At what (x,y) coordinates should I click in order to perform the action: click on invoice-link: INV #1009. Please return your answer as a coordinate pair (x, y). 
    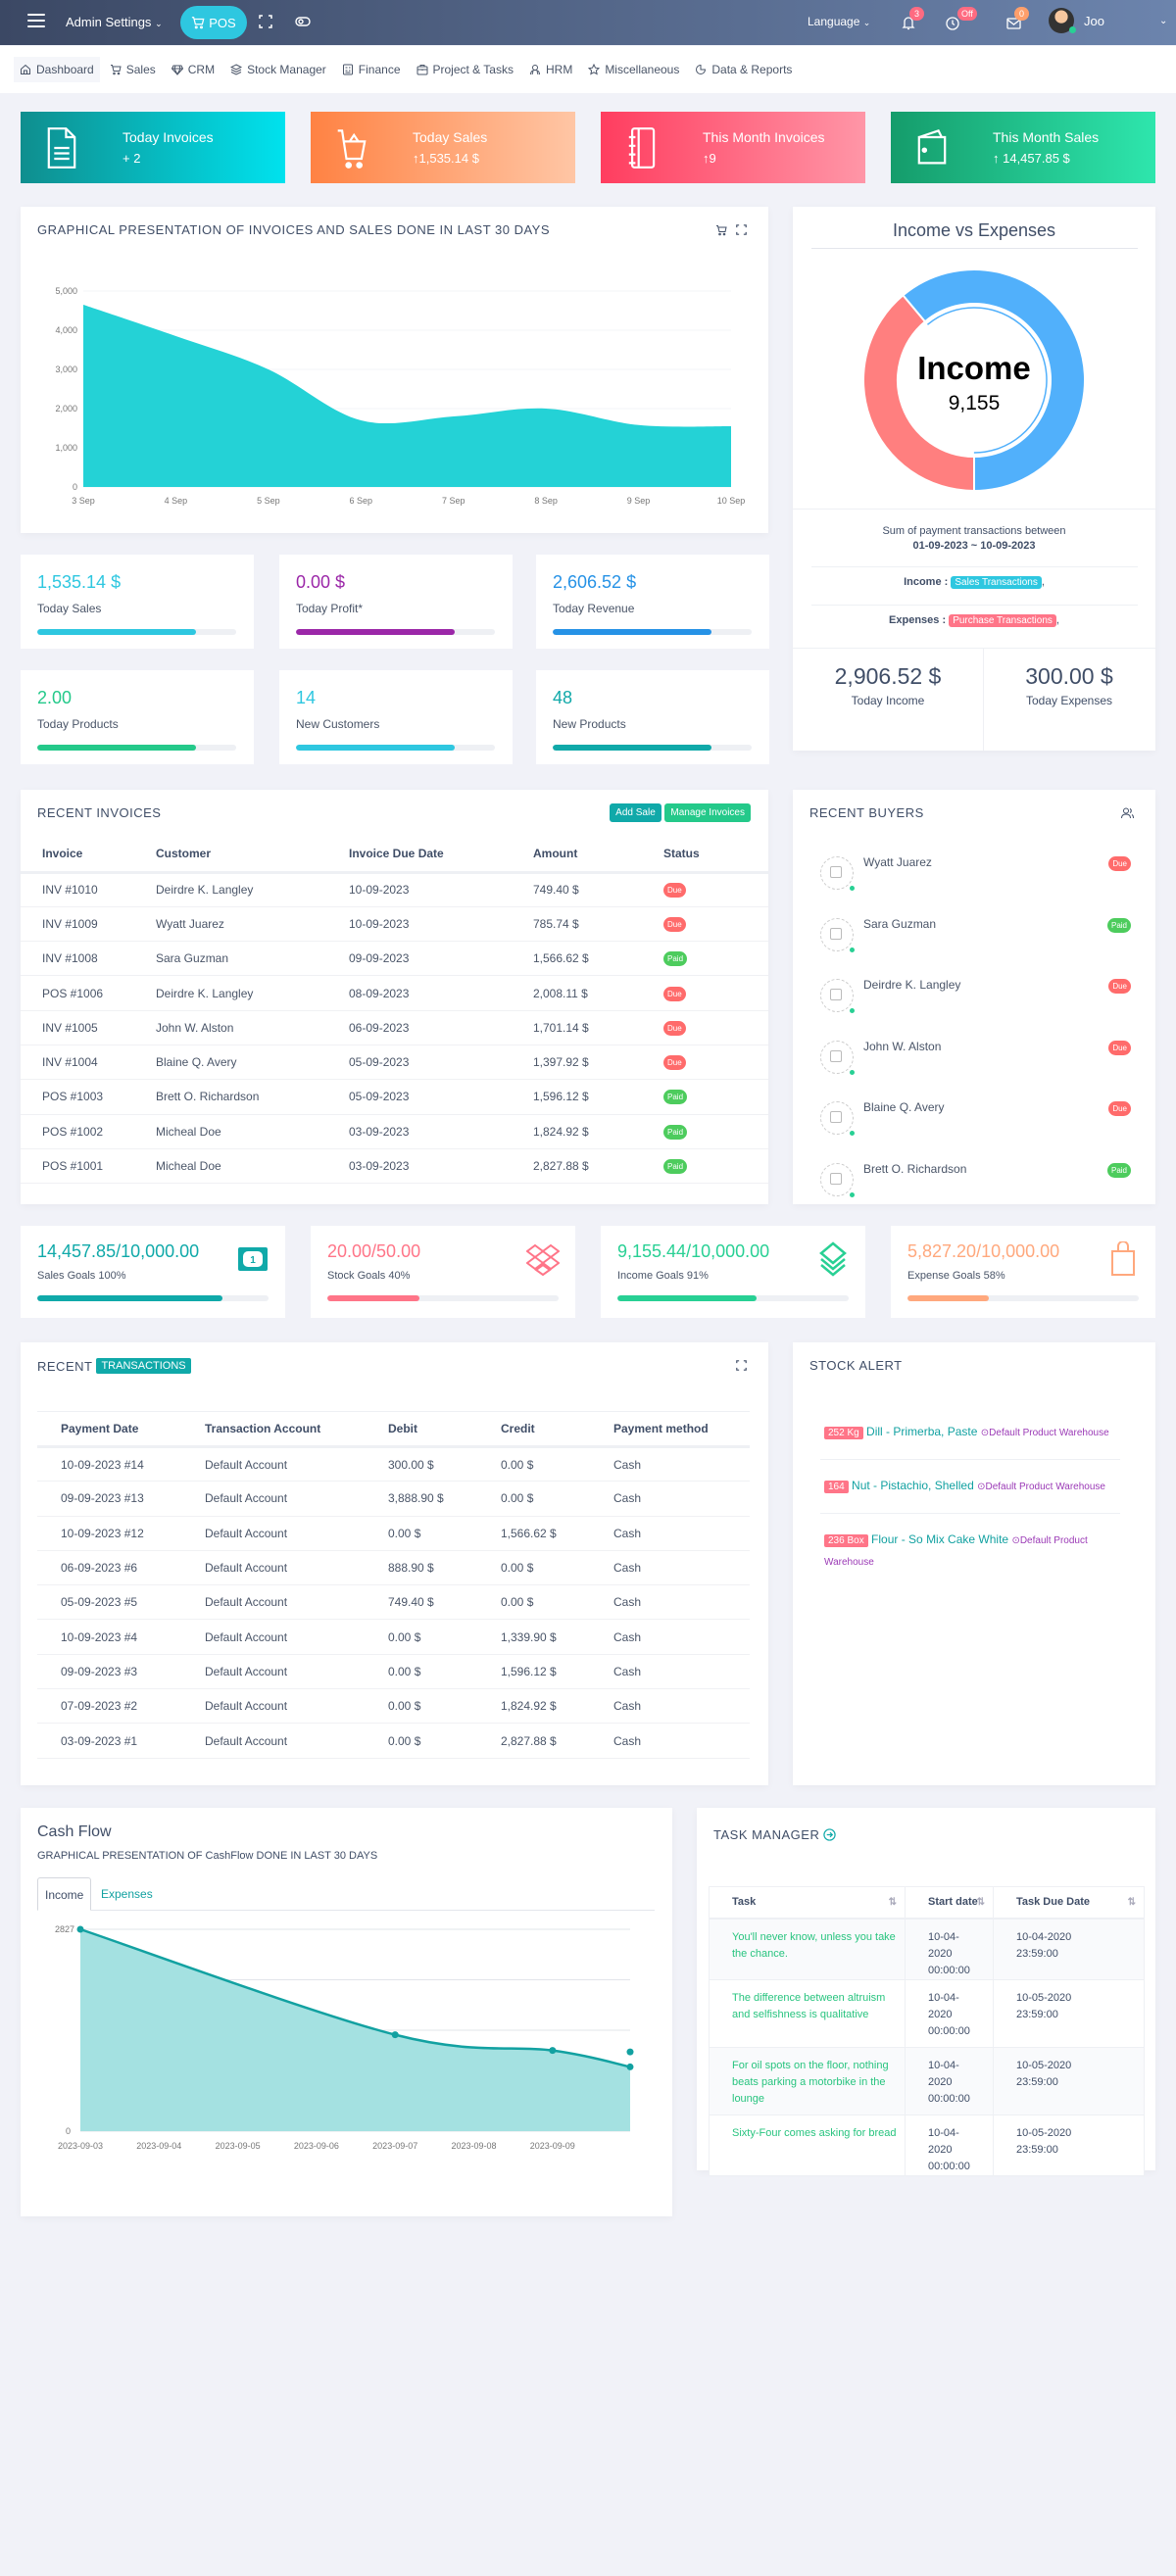
    Looking at the image, I should click on (88, 924).